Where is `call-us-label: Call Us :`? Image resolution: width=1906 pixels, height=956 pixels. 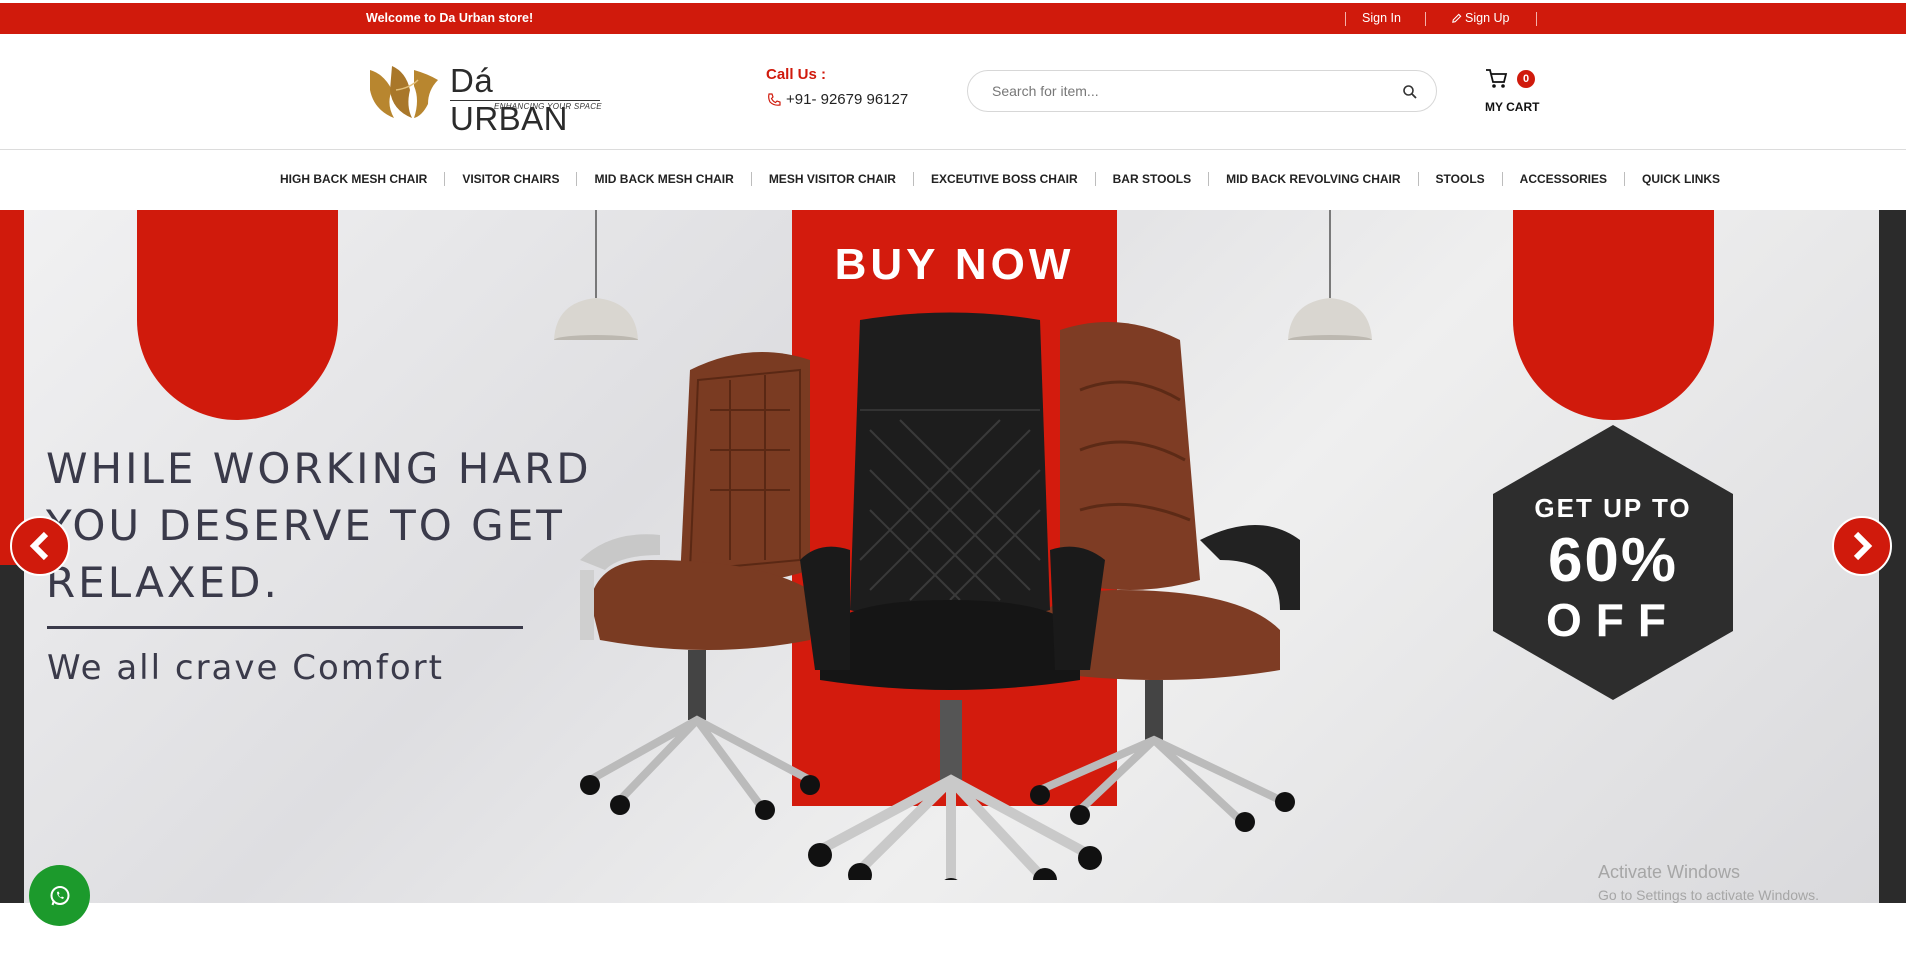
call-us-label: Call Us : is located at coordinates (796, 74).